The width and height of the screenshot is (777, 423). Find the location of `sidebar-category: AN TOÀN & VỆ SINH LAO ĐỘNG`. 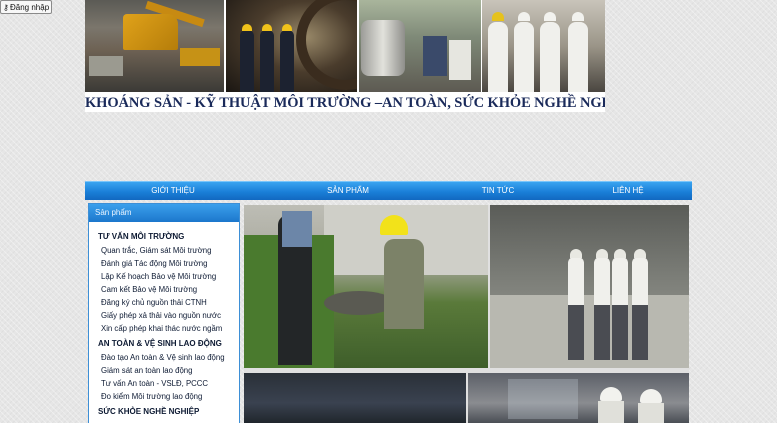

sidebar-category: AN TOÀN & VỆ SINH LAO ĐỘNG is located at coordinates (164, 344).